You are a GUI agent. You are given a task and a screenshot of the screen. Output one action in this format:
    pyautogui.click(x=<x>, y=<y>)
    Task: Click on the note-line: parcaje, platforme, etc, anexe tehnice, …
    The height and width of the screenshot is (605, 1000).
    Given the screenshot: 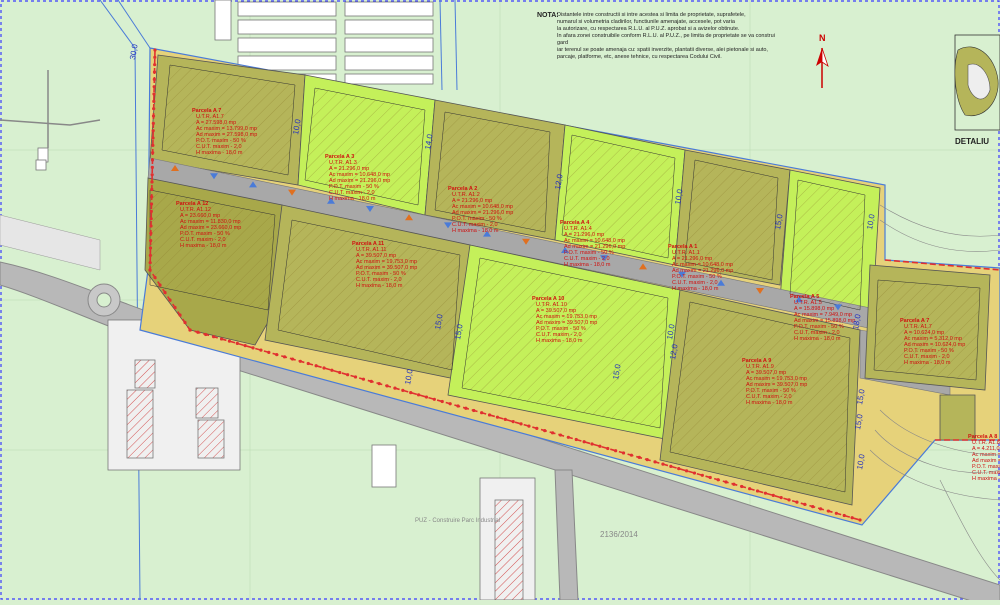 What is the action you would take?
    pyautogui.click(x=639, y=57)
    